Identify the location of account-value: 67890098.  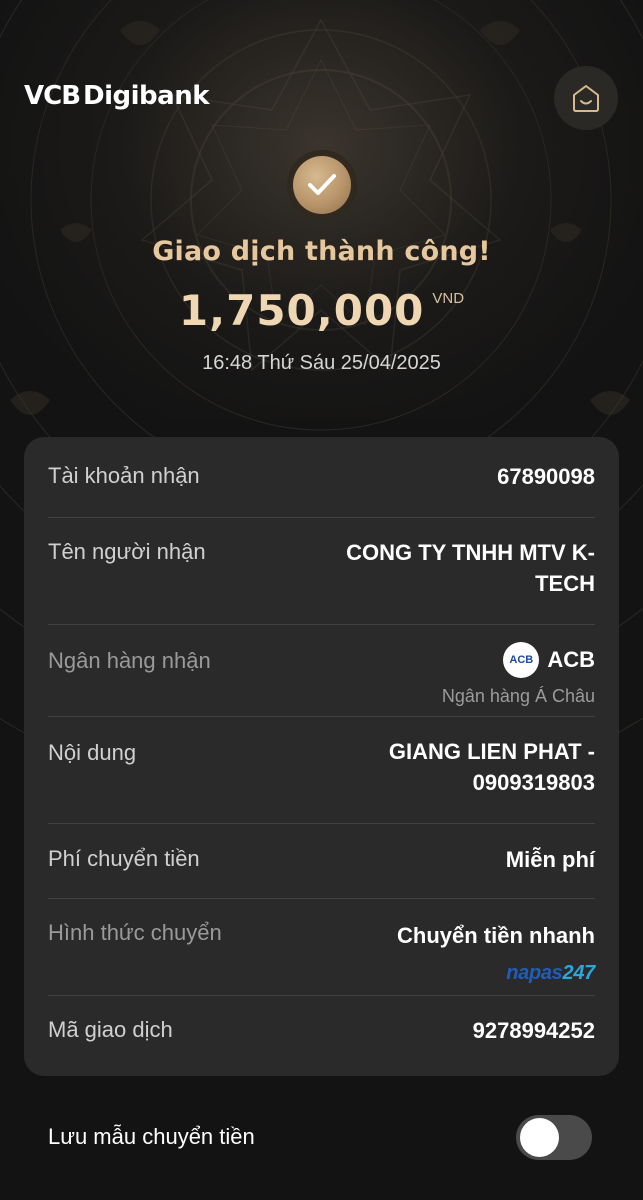
(546, 476).